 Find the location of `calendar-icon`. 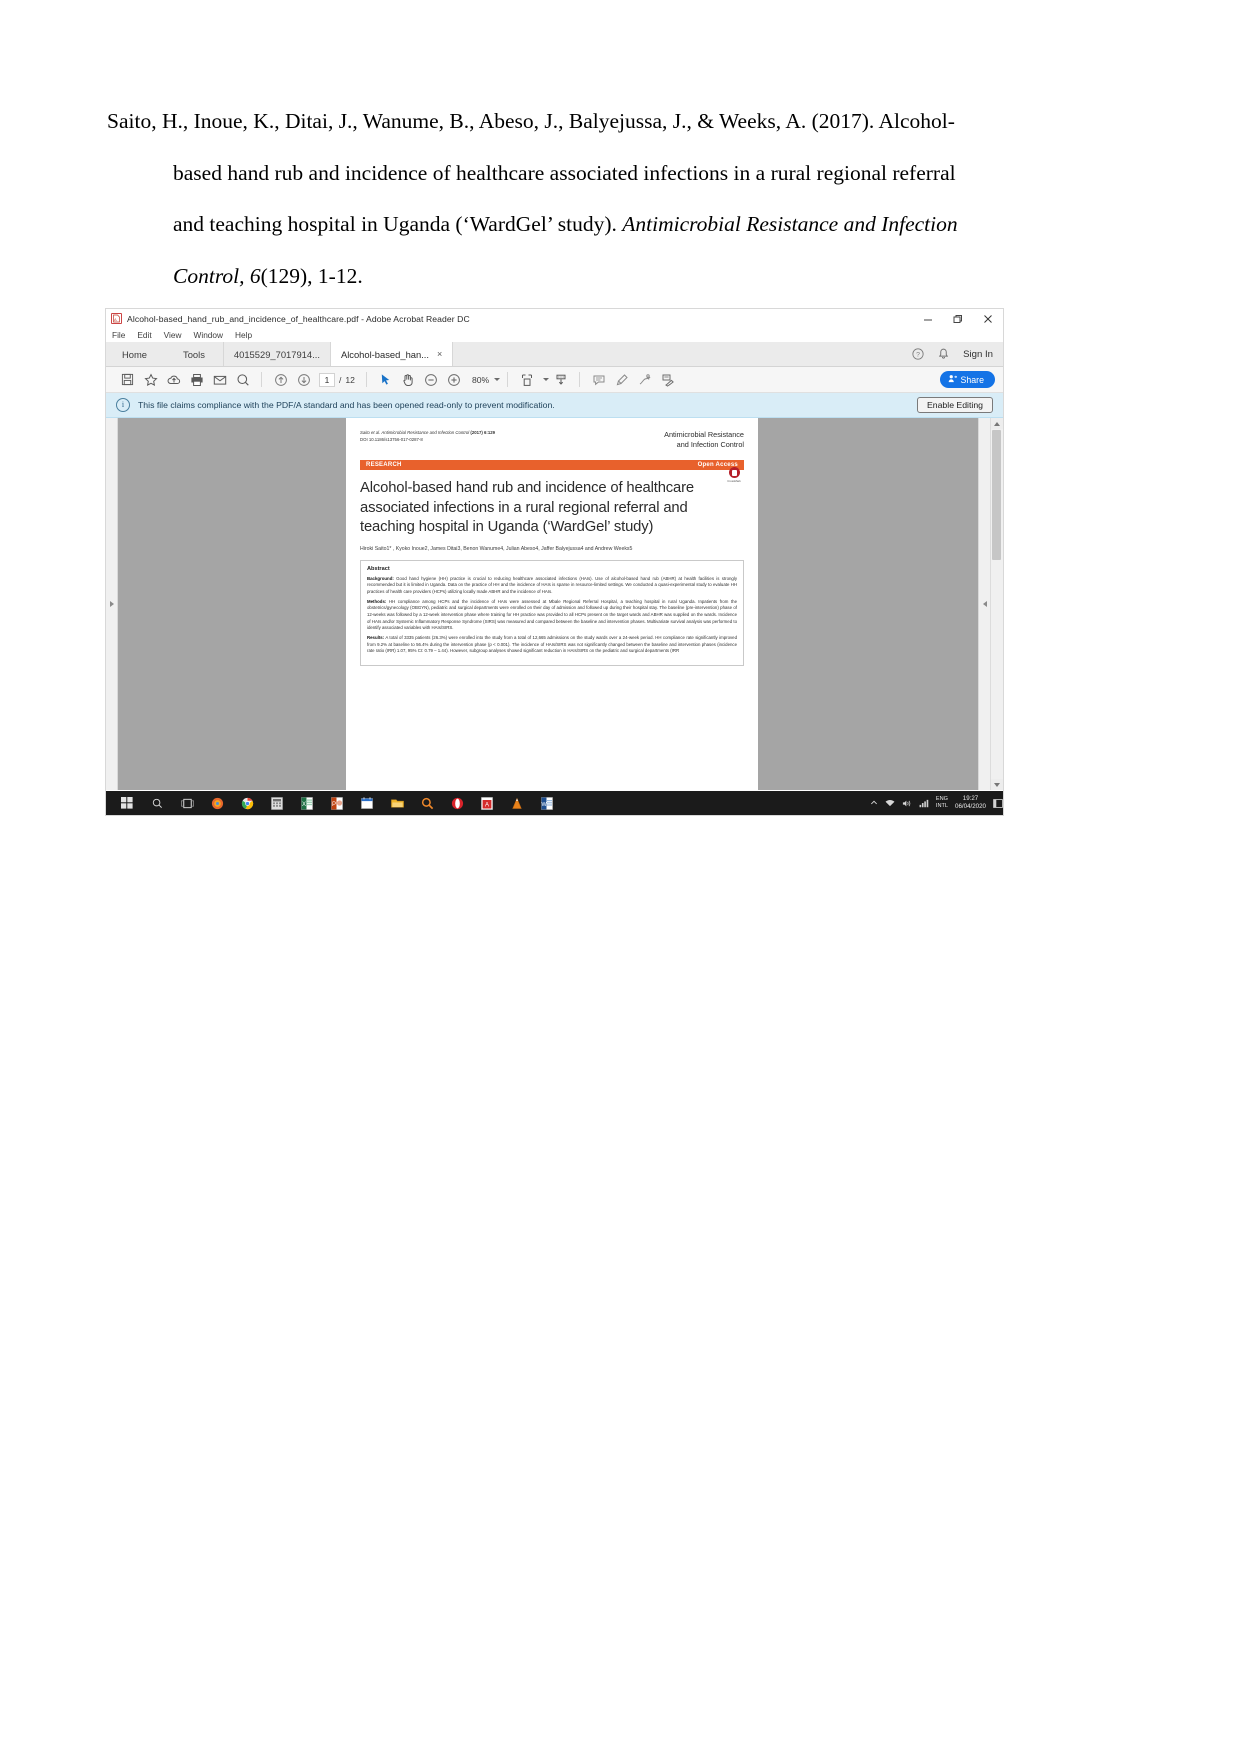

calendar-icon is located at coordinates (367, 803).